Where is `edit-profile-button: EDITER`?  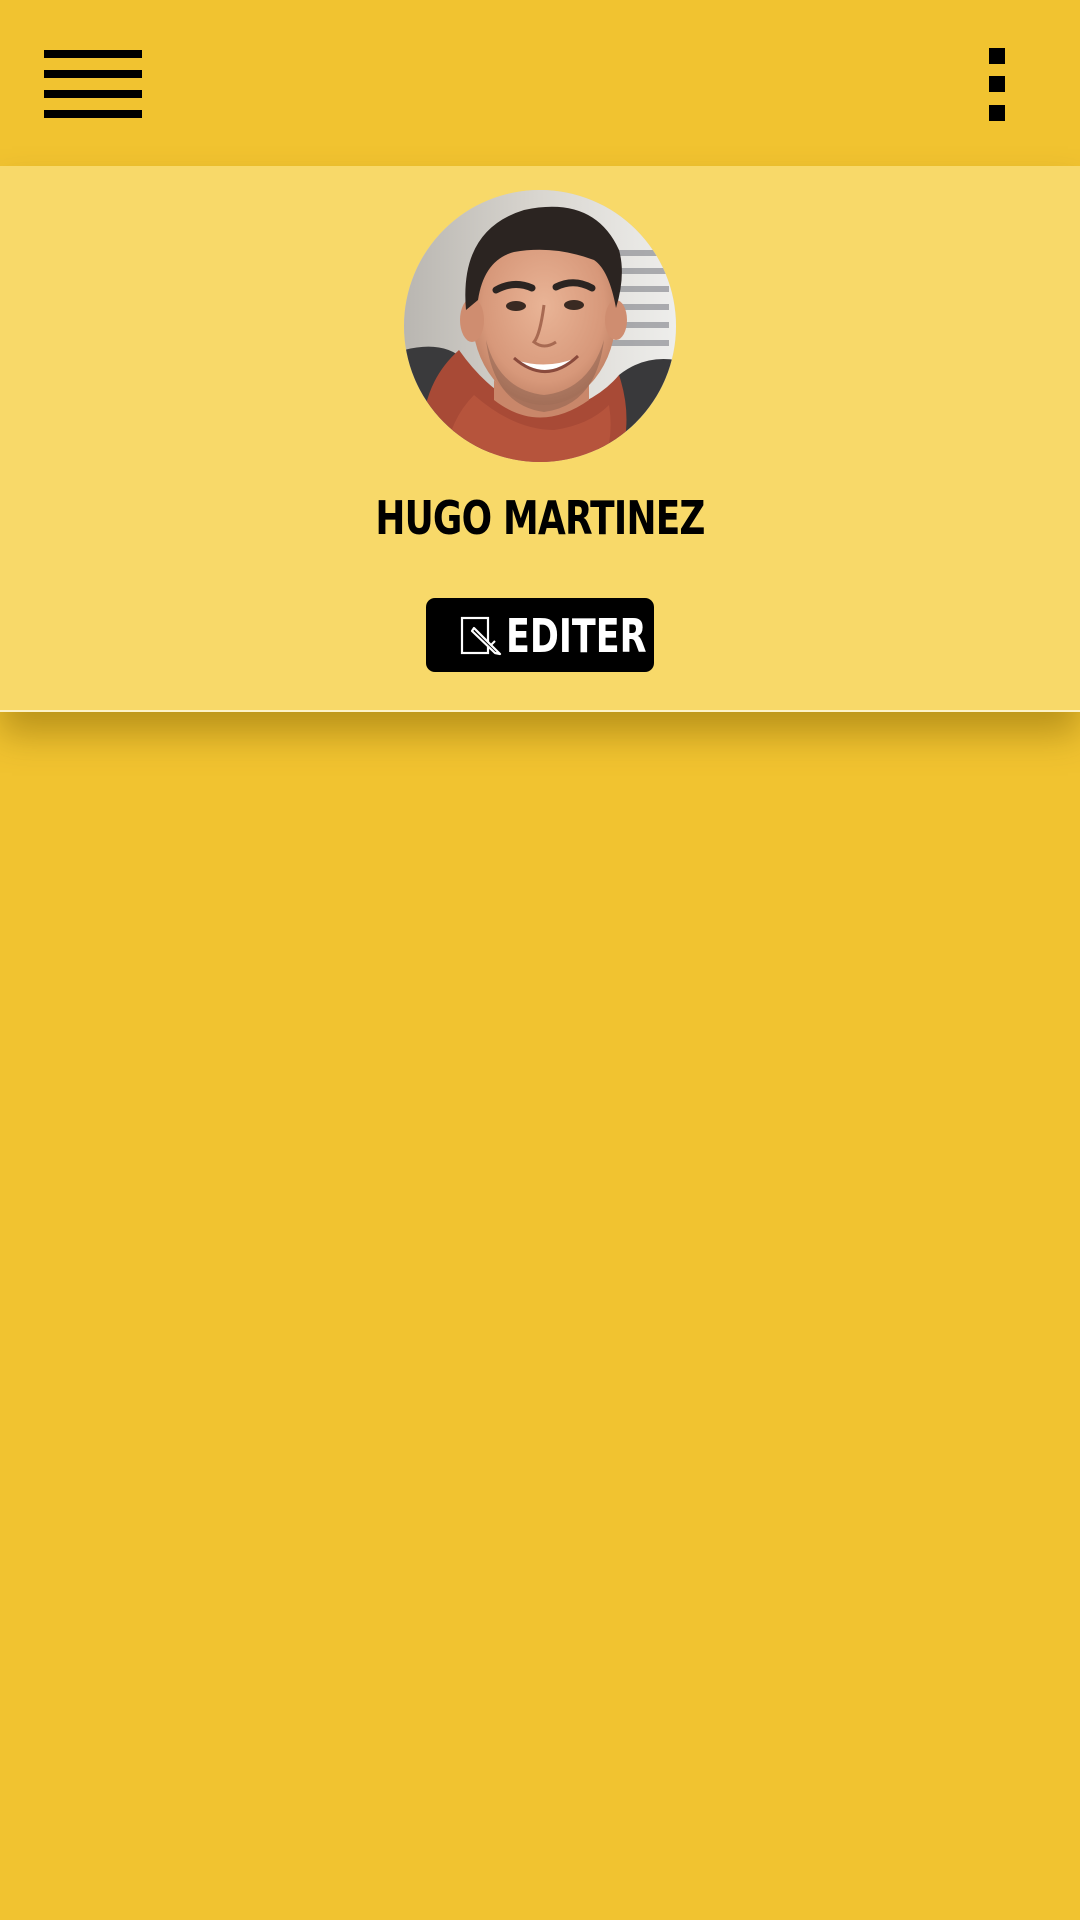 edit-profile-button: EDITER is located at coordinates (540, 635).